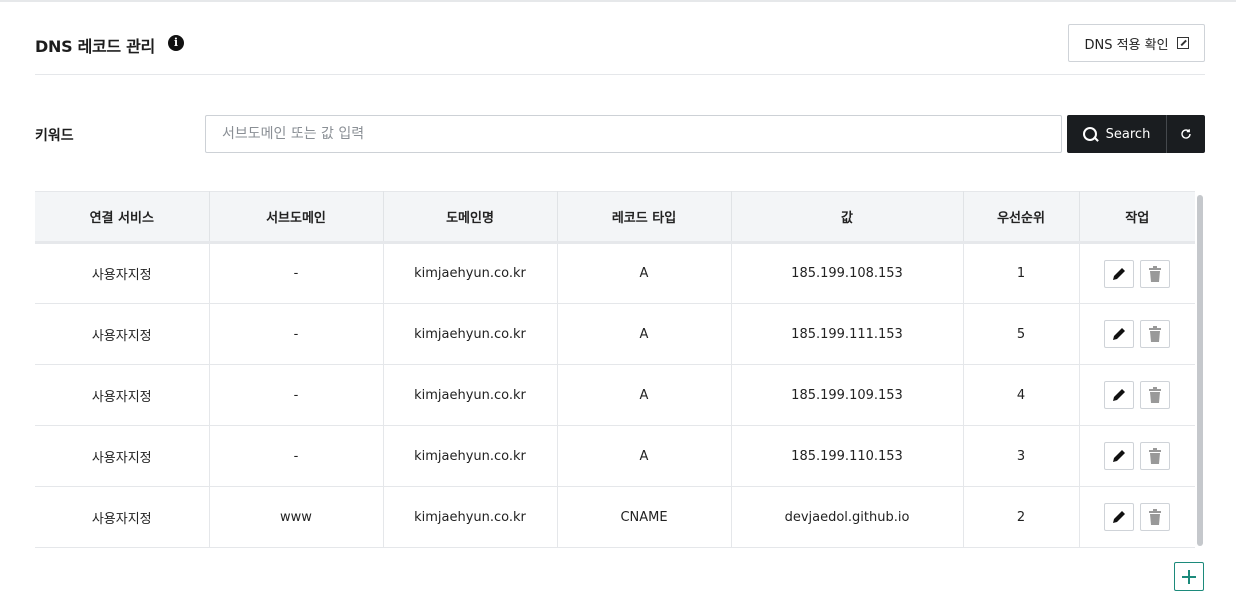 This screenshot has height=608, width=1236. What do you see at coordinates (847, 334) in the screenshot?
I see `cell-value: 185.199.111.153` at bounding box center [847, 334].